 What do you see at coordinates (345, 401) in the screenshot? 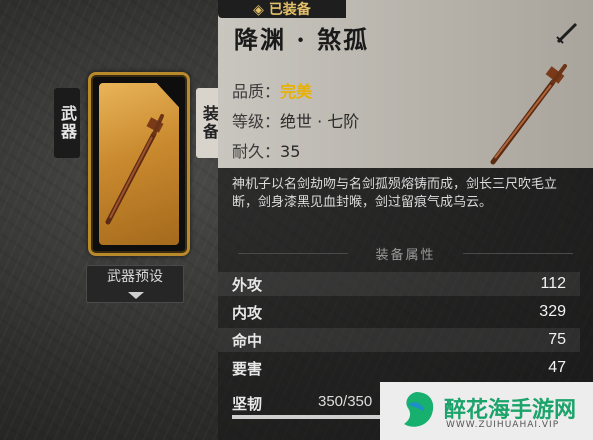
I see `toughness-value: 350/350` at bounding box center [345, 401].